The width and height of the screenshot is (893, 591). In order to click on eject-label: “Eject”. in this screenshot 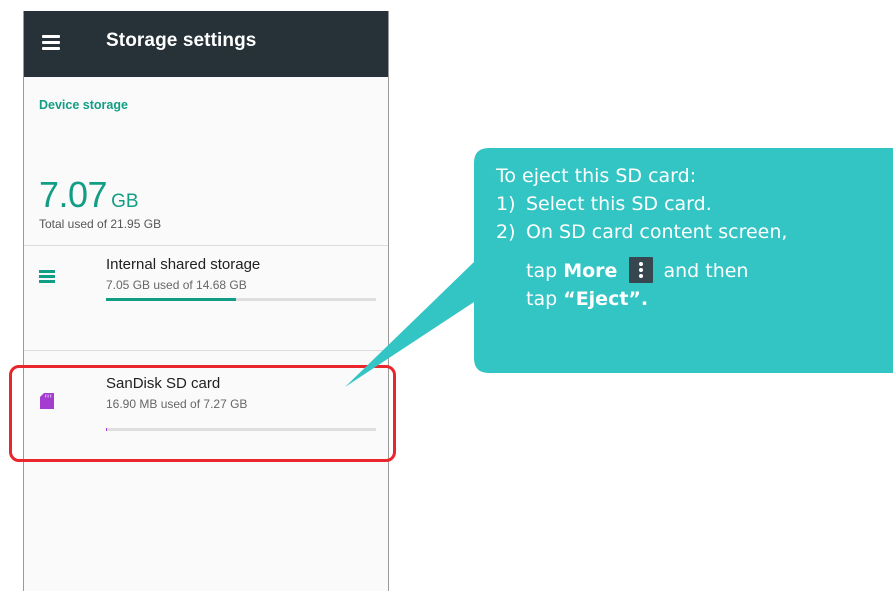, I will do `click(606, 299)`.